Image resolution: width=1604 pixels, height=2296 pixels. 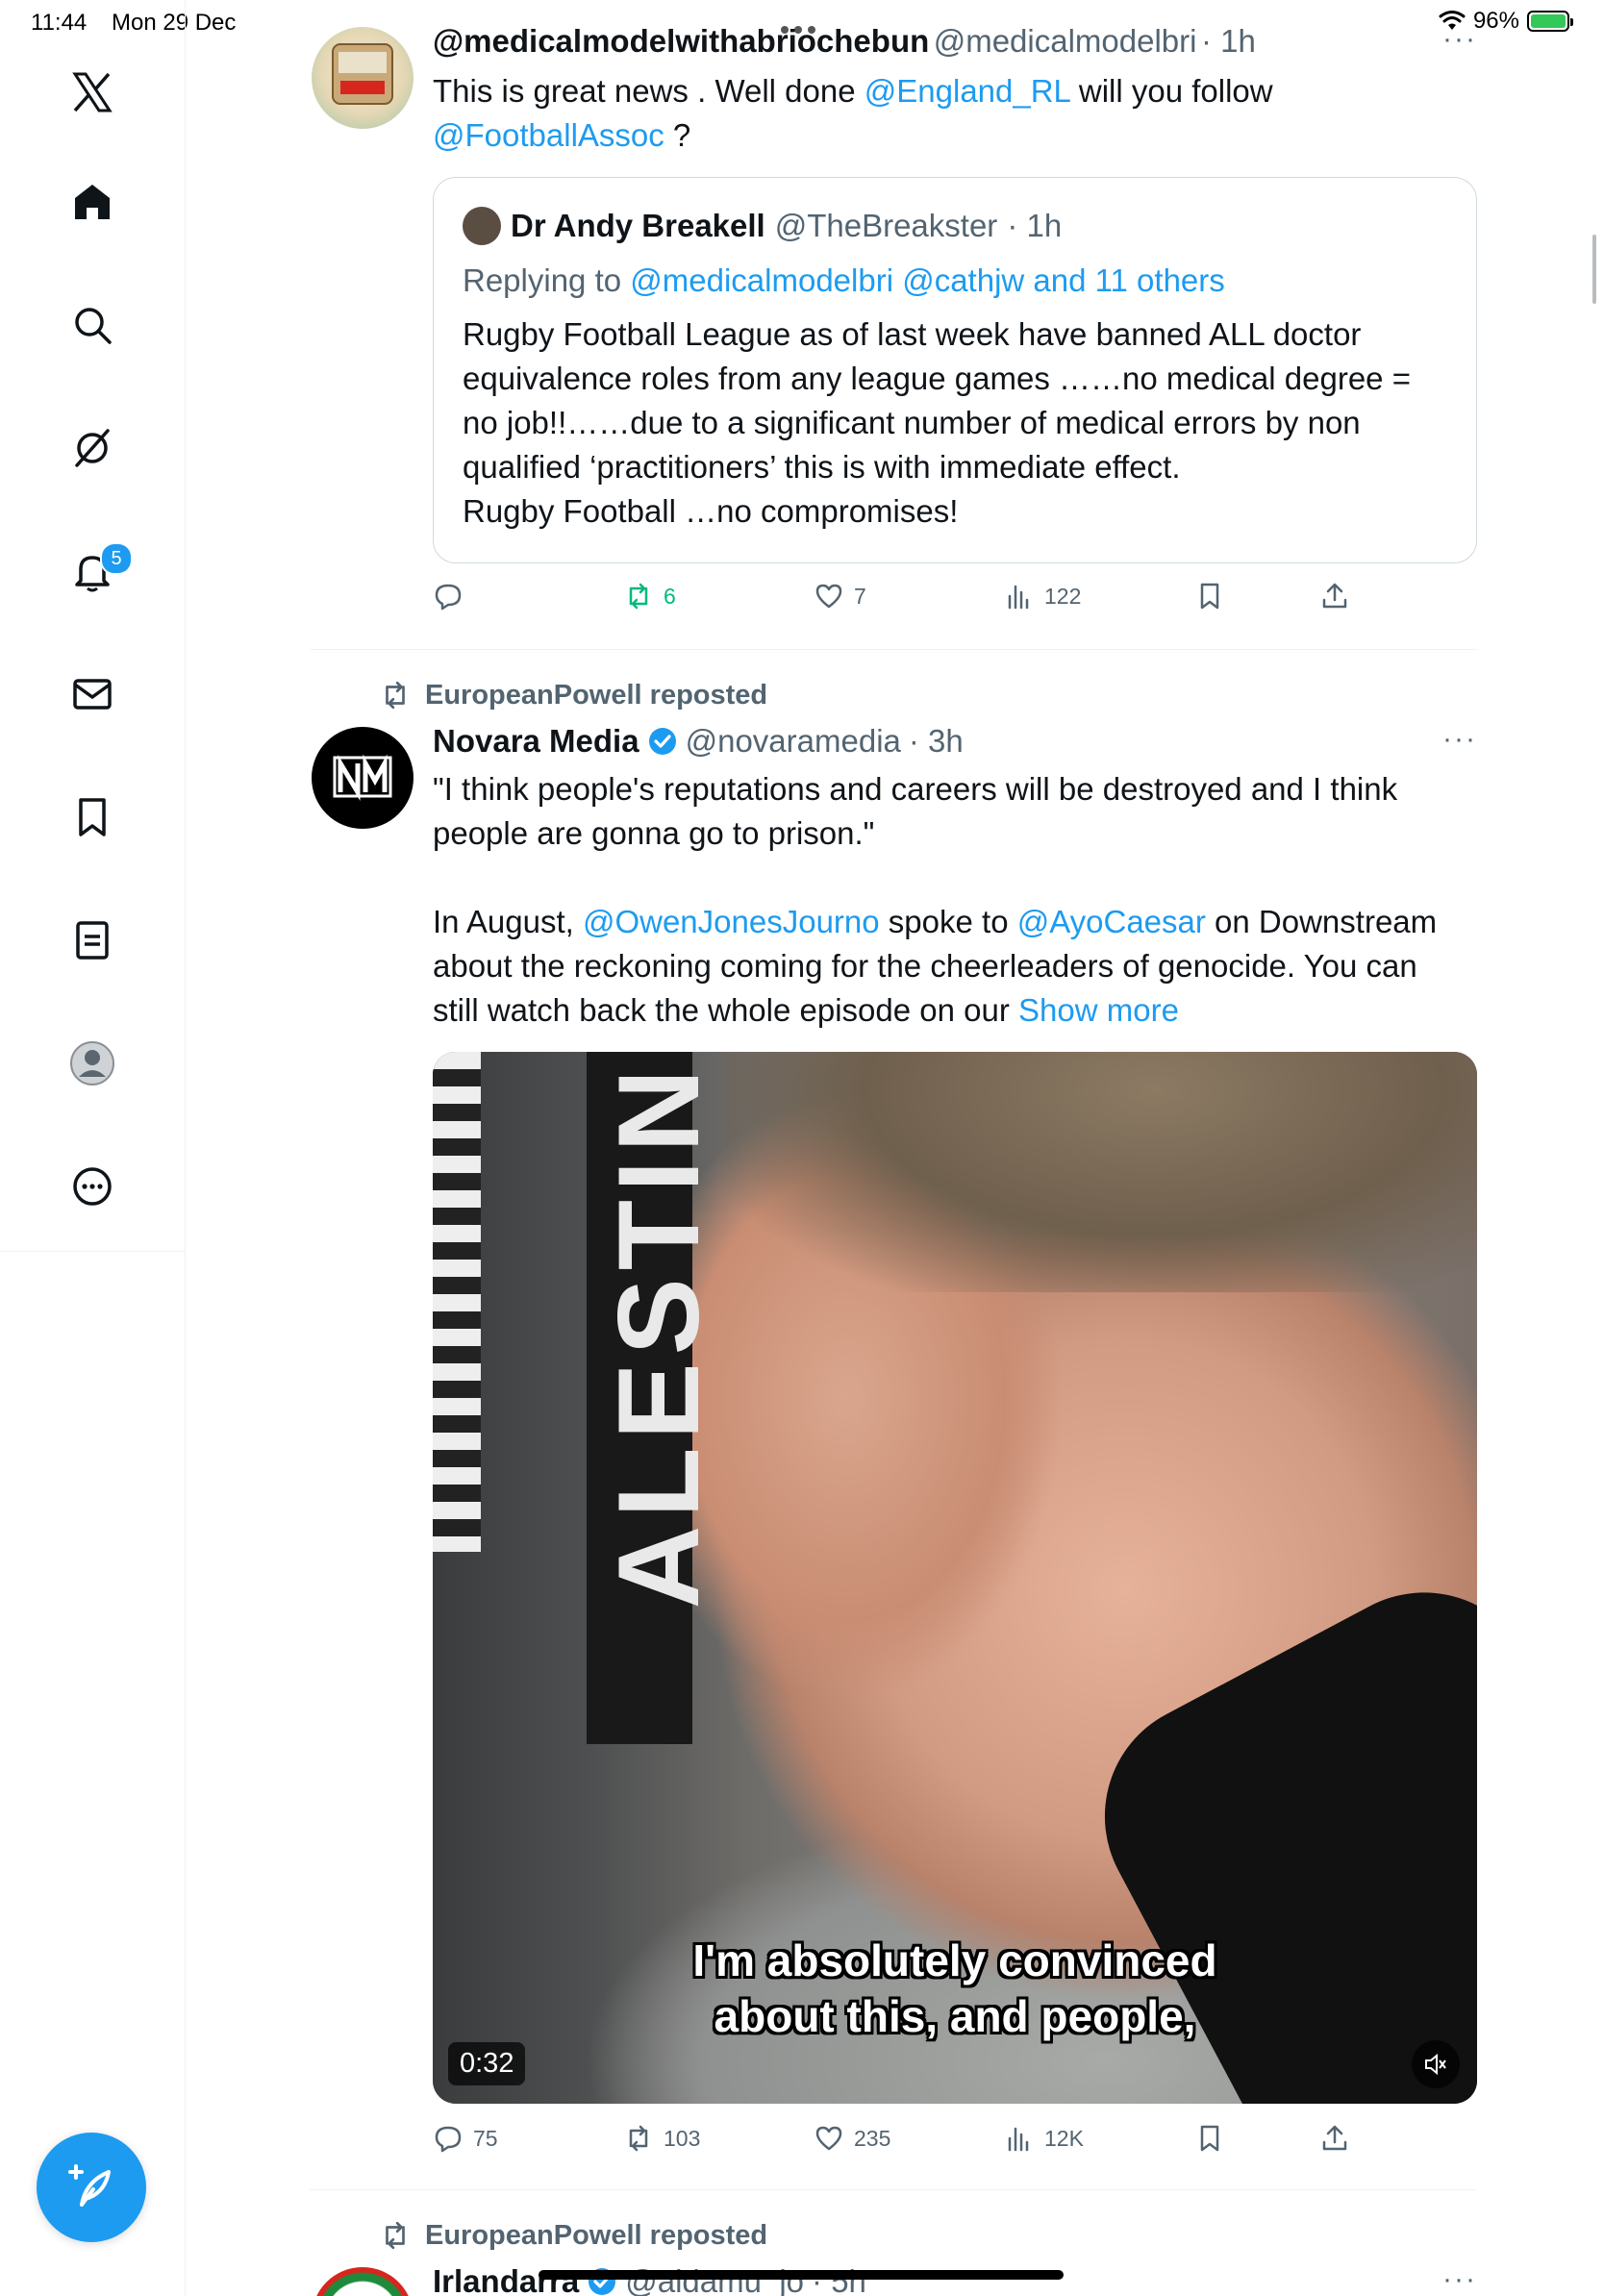 I want to click on mention-link: @FootballAssoc, so click(x=548, y=135).